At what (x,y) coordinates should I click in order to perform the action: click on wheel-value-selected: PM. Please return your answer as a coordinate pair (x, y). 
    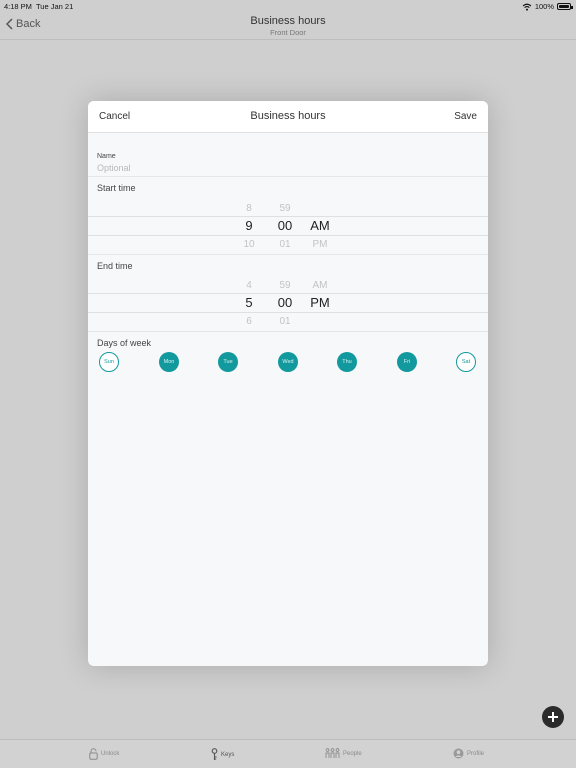
    Looking at the image, I should click on (320, 302).